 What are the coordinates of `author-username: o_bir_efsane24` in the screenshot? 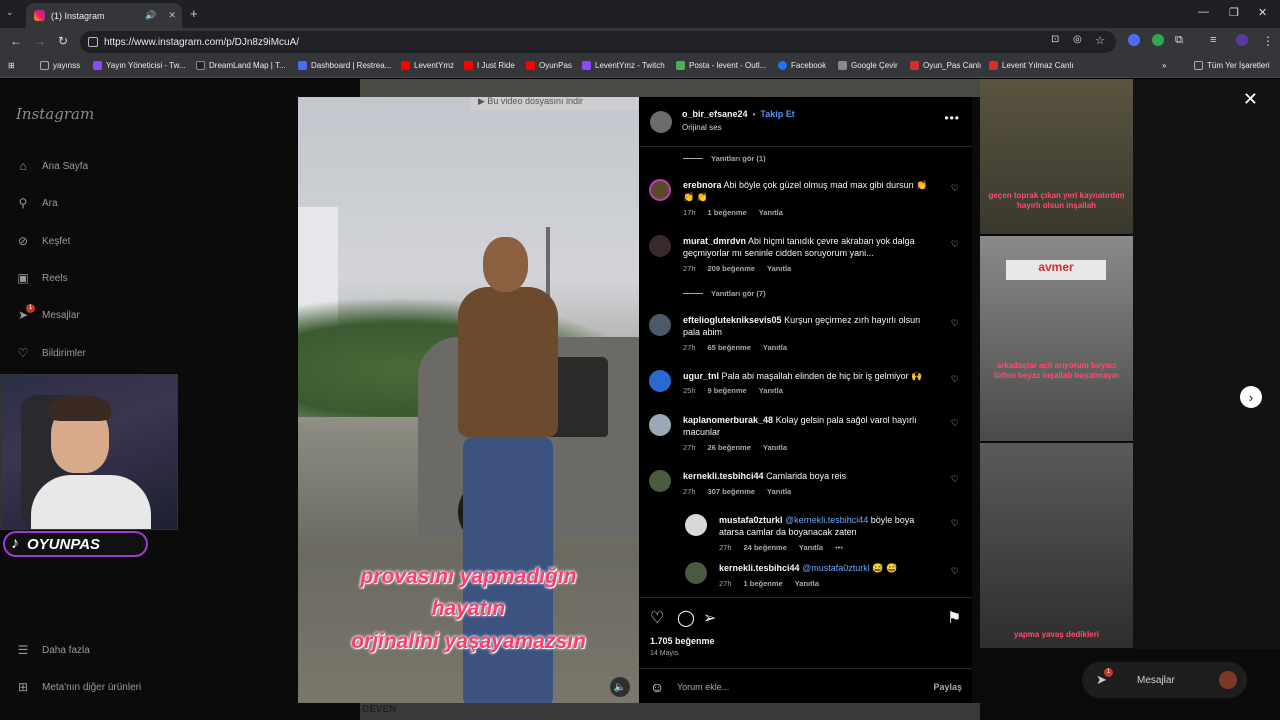 It's located at (715, 114).